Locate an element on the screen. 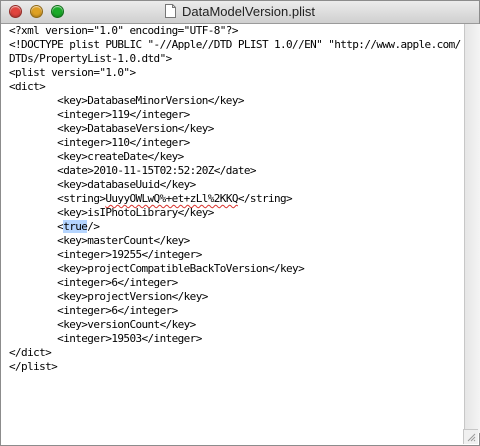  resize-handle is located at coordinates (470, 436).